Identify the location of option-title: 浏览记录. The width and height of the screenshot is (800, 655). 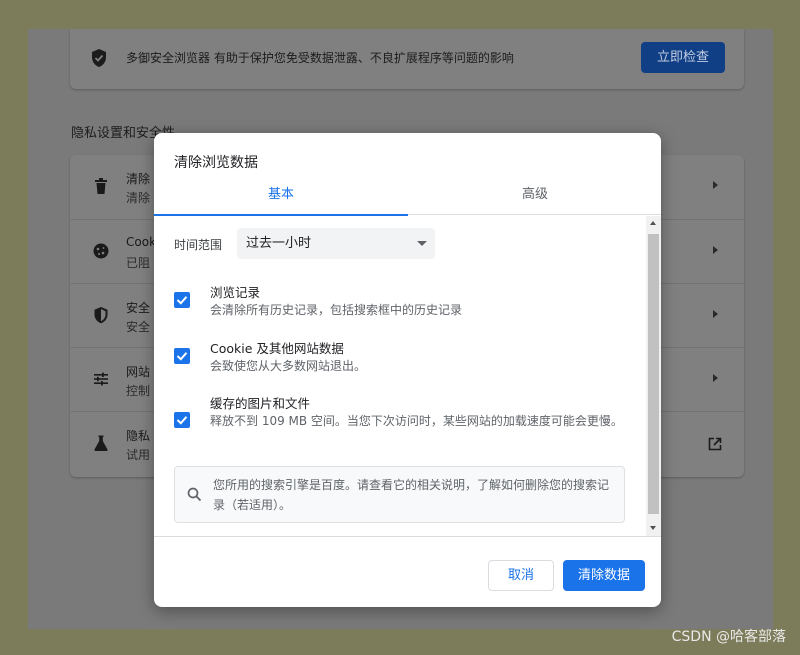
(235, 292).